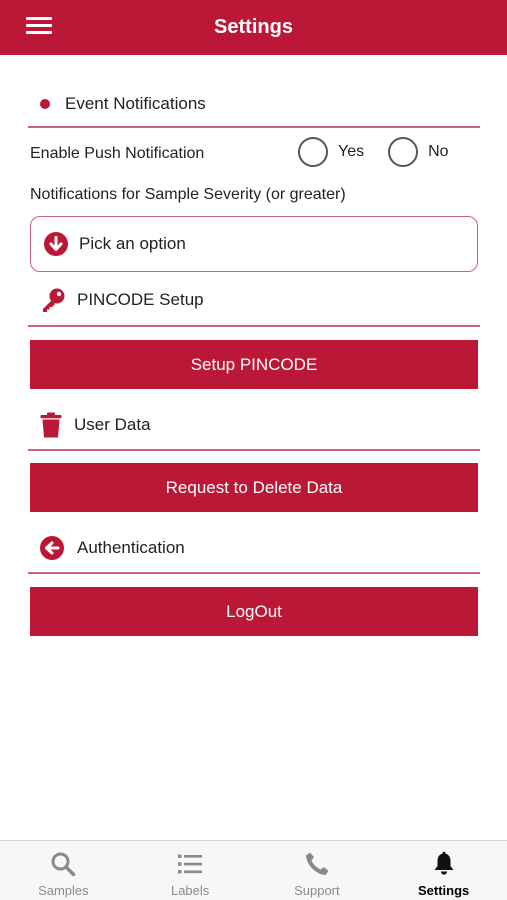  What do you see at coordinates (255, 300) in the screenshot?
I see `section-pincode: PINCODE Setup` at bounding box center [255, 300].